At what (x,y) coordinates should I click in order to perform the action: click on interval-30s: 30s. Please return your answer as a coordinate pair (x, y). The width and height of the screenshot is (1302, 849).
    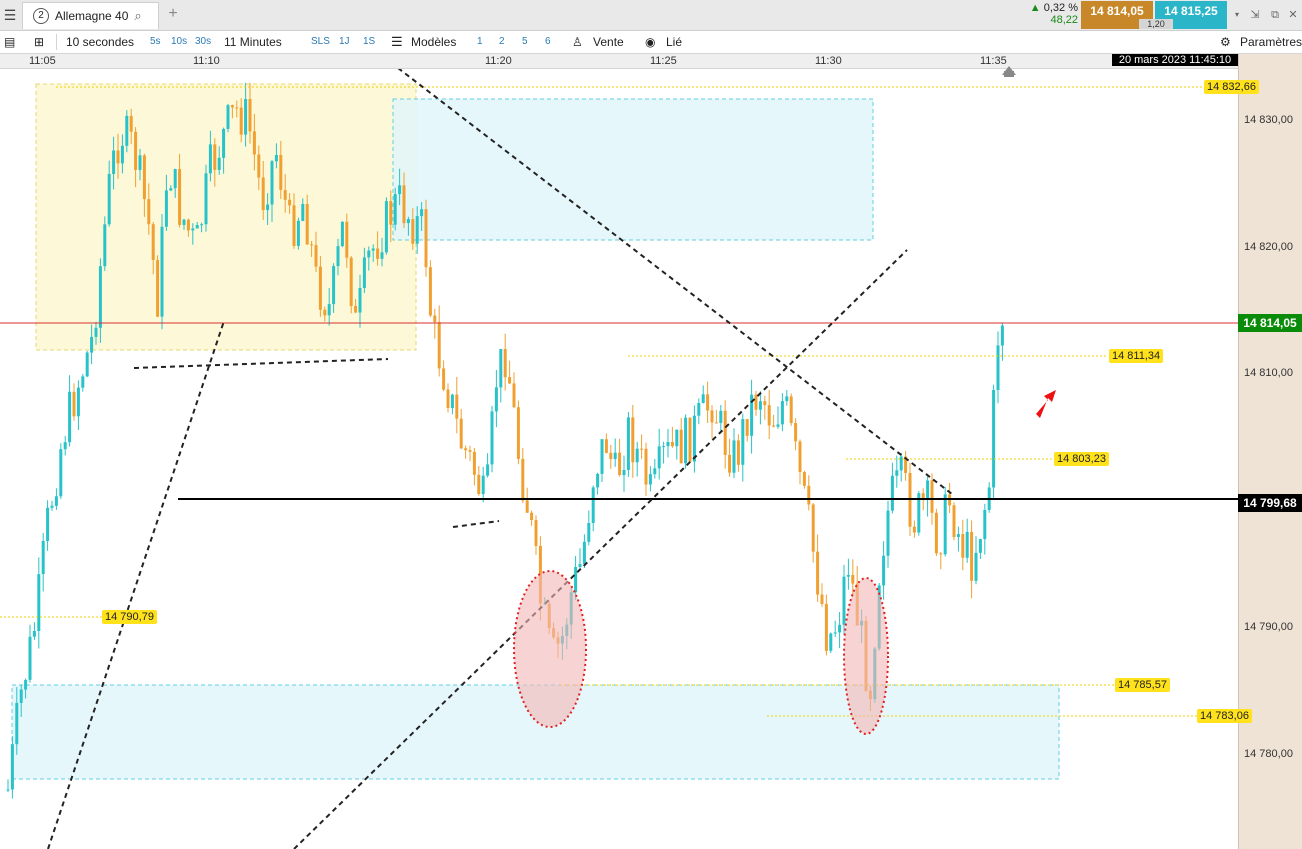
    Looking at the image, I should click on (203, 42).